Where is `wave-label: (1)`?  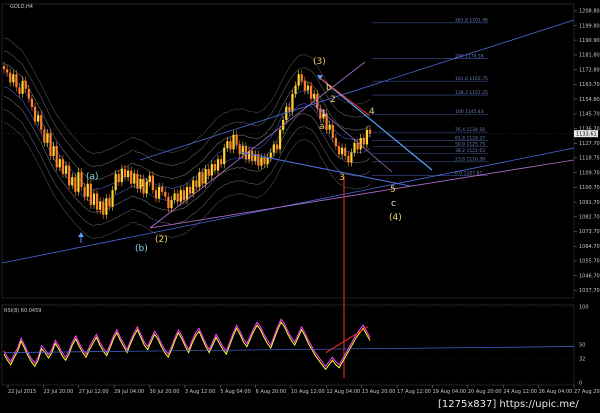
wave-label: (1) is located at coordinates (142, 184).